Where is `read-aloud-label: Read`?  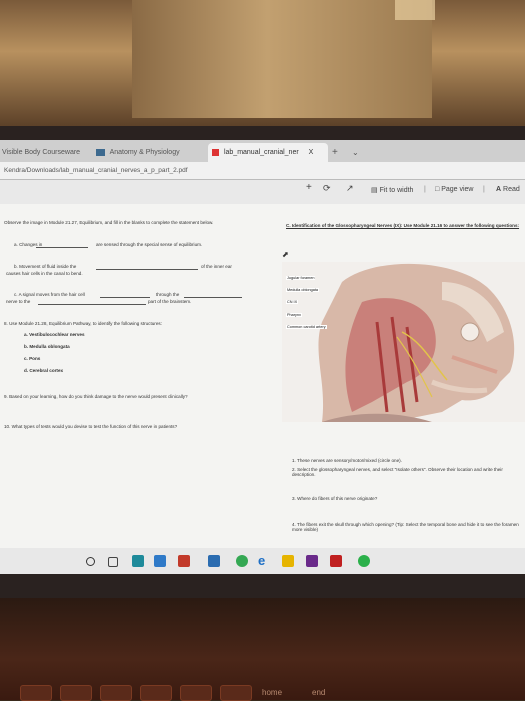
read-aloud-label: Read is located at coordinates (511, 189).